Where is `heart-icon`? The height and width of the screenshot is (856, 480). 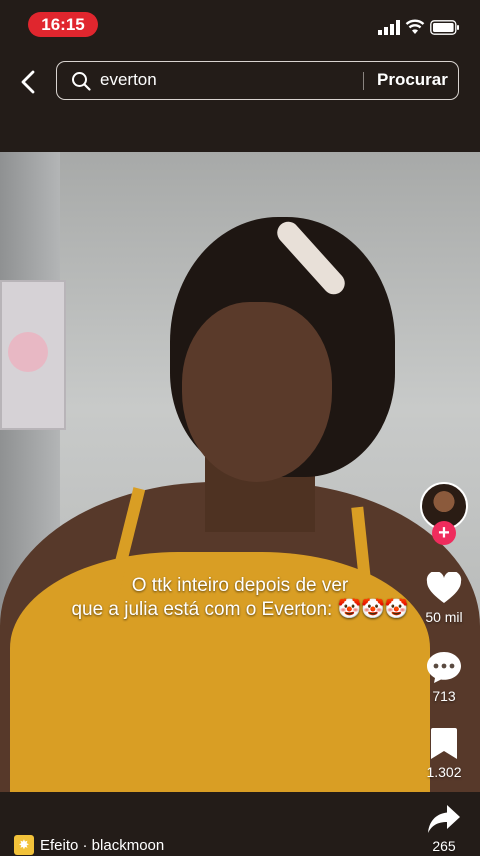 heart-icon is located at coordinates (444, 587).